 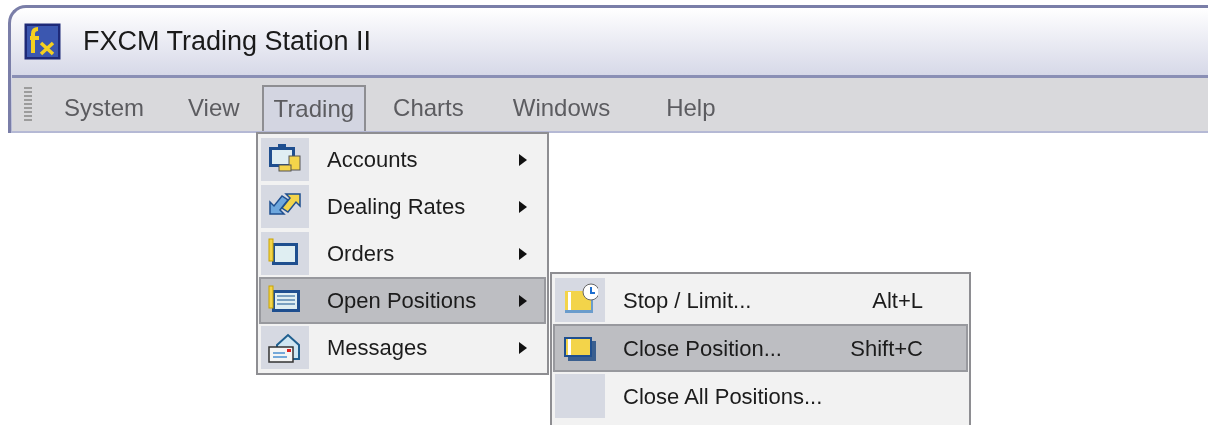 What do you see at coordinates (378, 348) in the screenshot?
I see `menu-entry-label: Messages` at bounding box center [378, 348].